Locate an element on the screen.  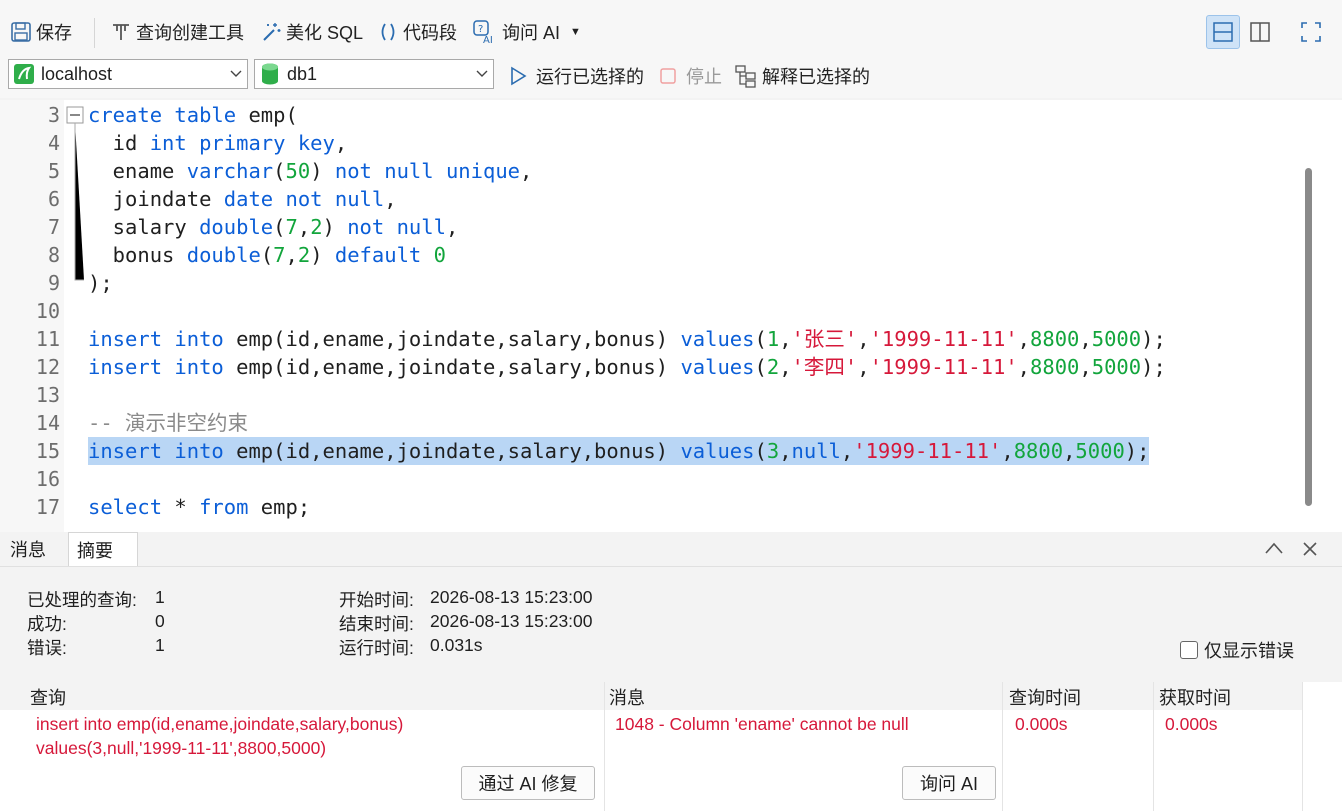
connection-toolbar: localhost db1 运行已选择的 停止 解释已选择的 is located at coordinates (671, 77).